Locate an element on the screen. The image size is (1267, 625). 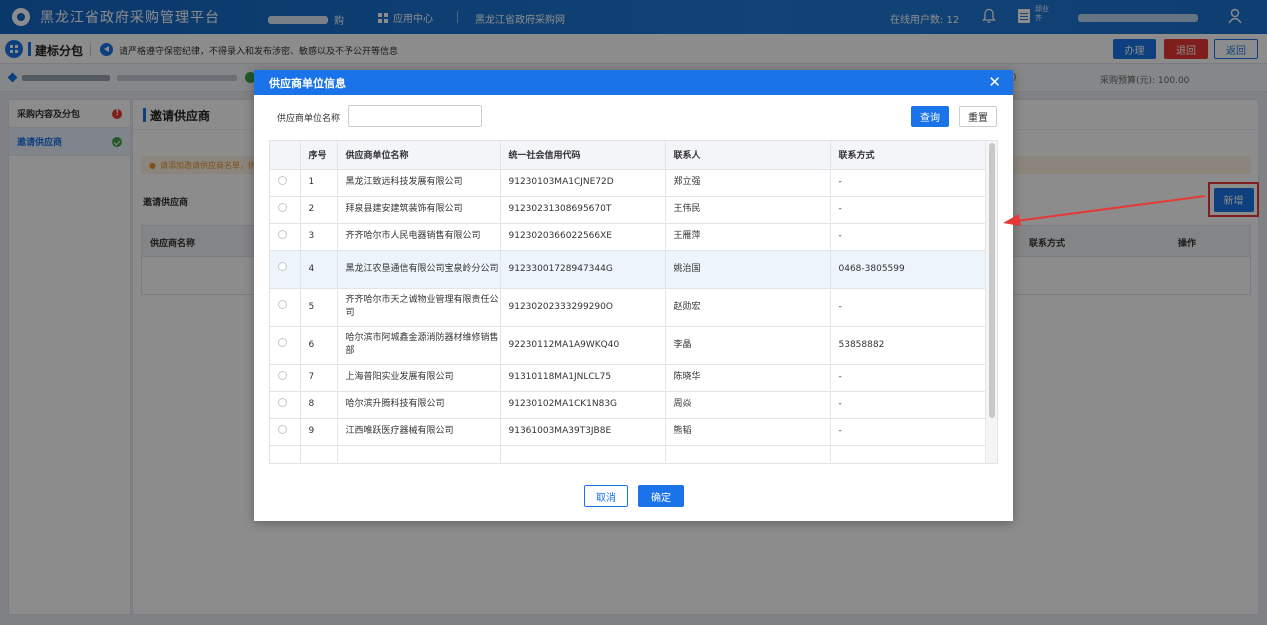
row-no: 2 is located at coordinates (319, 210).